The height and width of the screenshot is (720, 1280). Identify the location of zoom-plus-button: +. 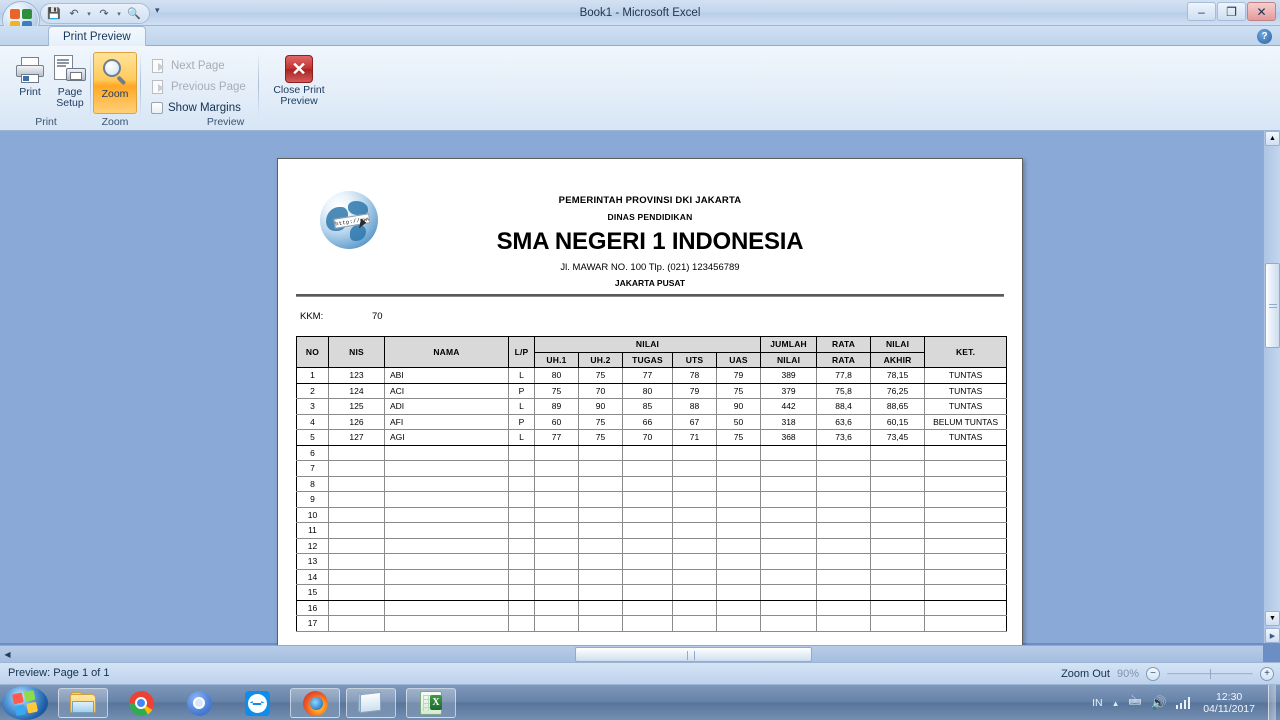
(1267, 674).